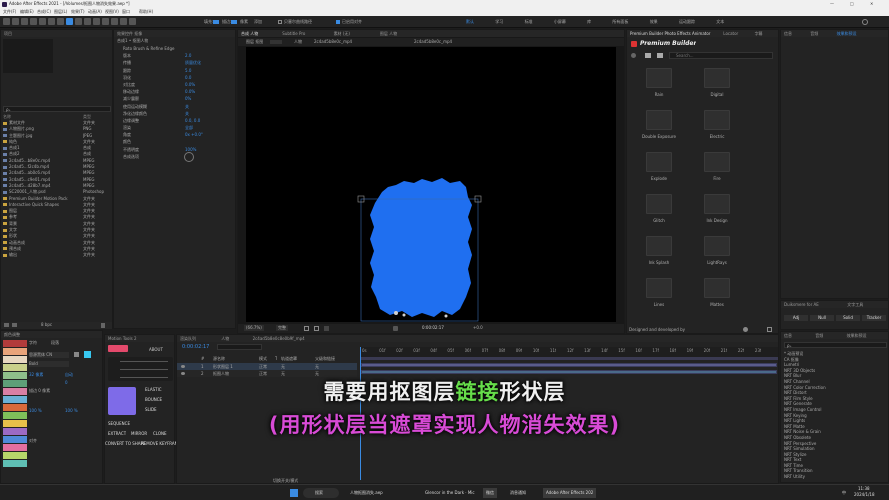 This screenshot has width=889, height=500. I want to click on rotate-tool-icon, so click(42, 21).